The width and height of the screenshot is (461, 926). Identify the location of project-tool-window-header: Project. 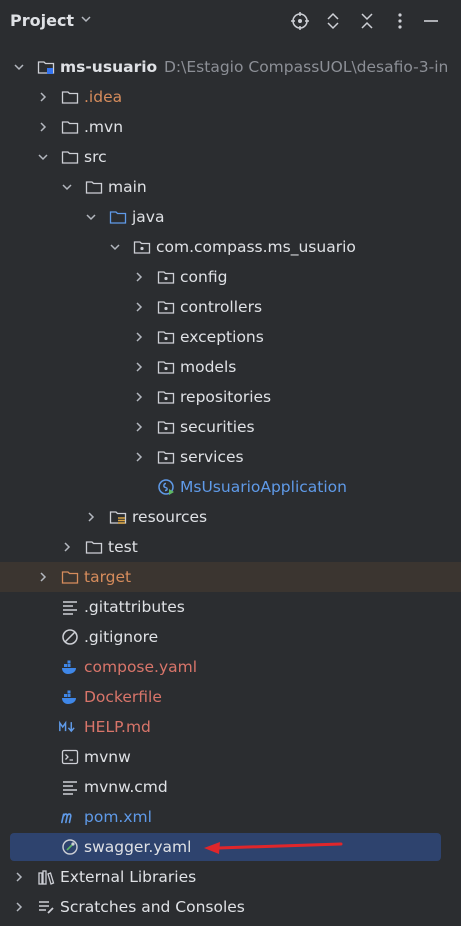
(230, 21).